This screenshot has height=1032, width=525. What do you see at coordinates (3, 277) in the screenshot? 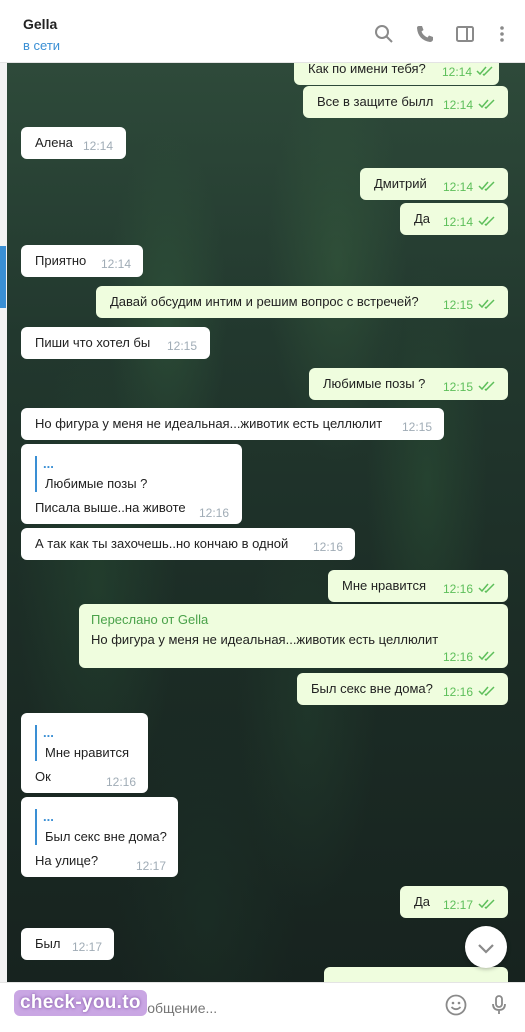
I see `side-accent` at bounding box center [3, 277].